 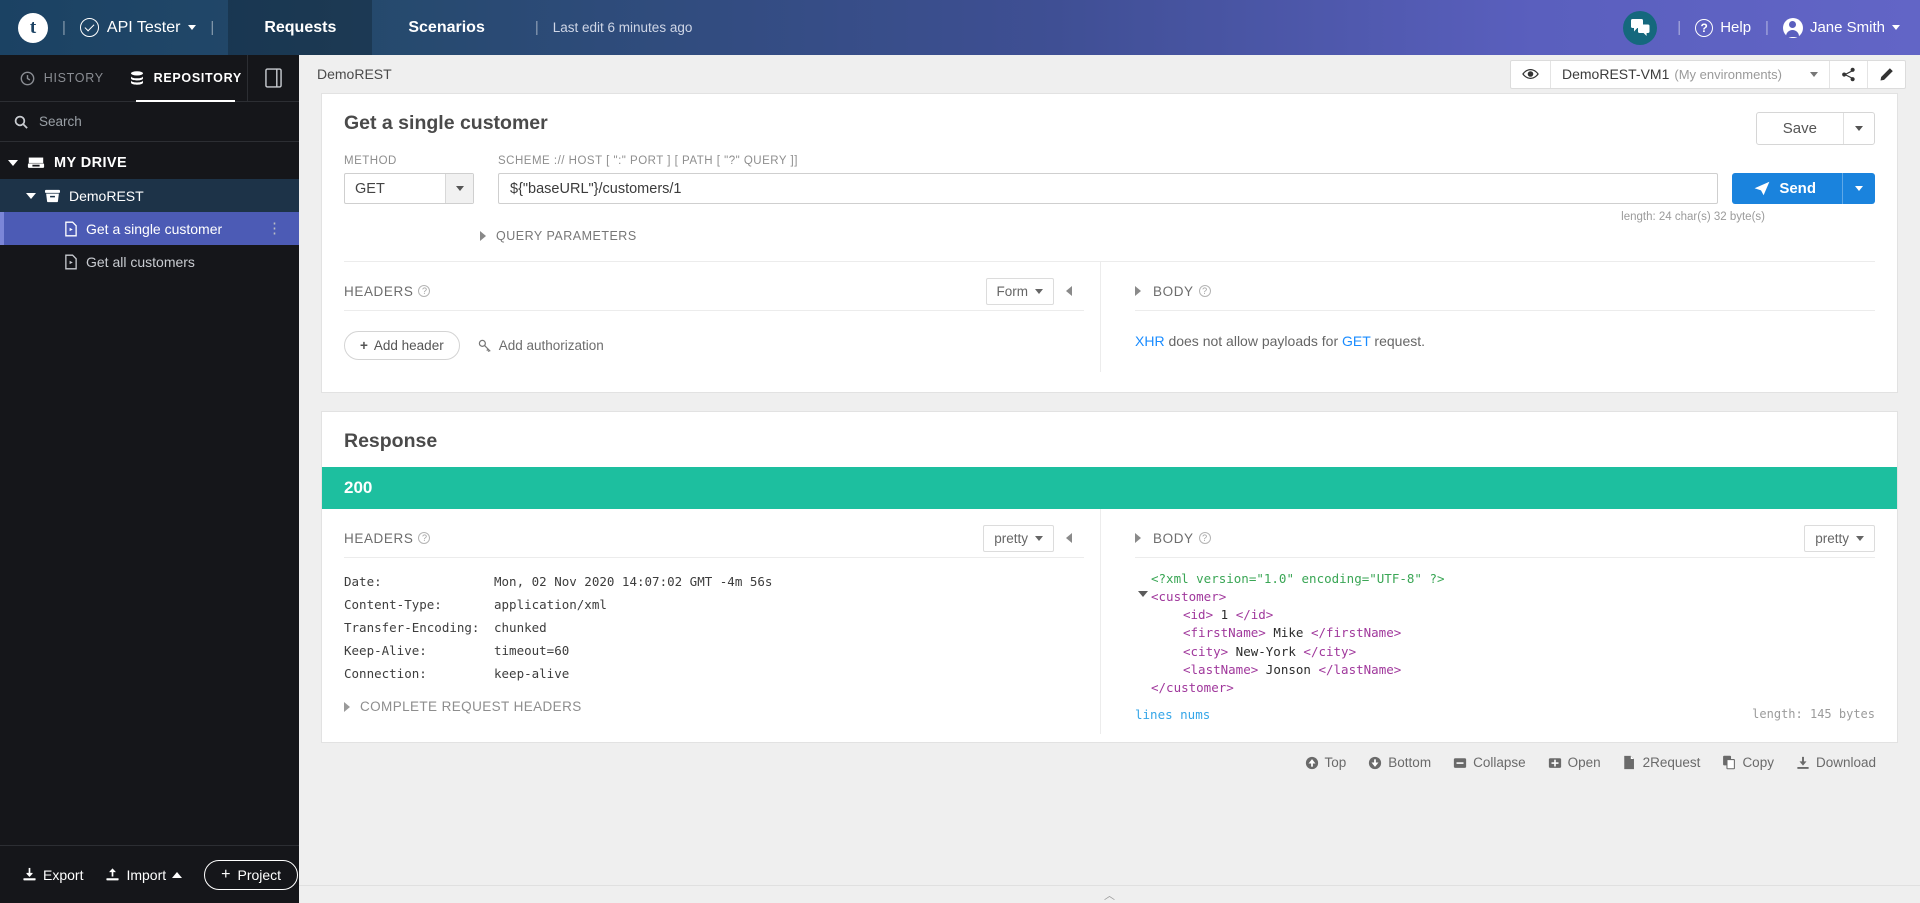 I want to click on tab-scenarios-label: Scenarios, so click(x=446, y=27).